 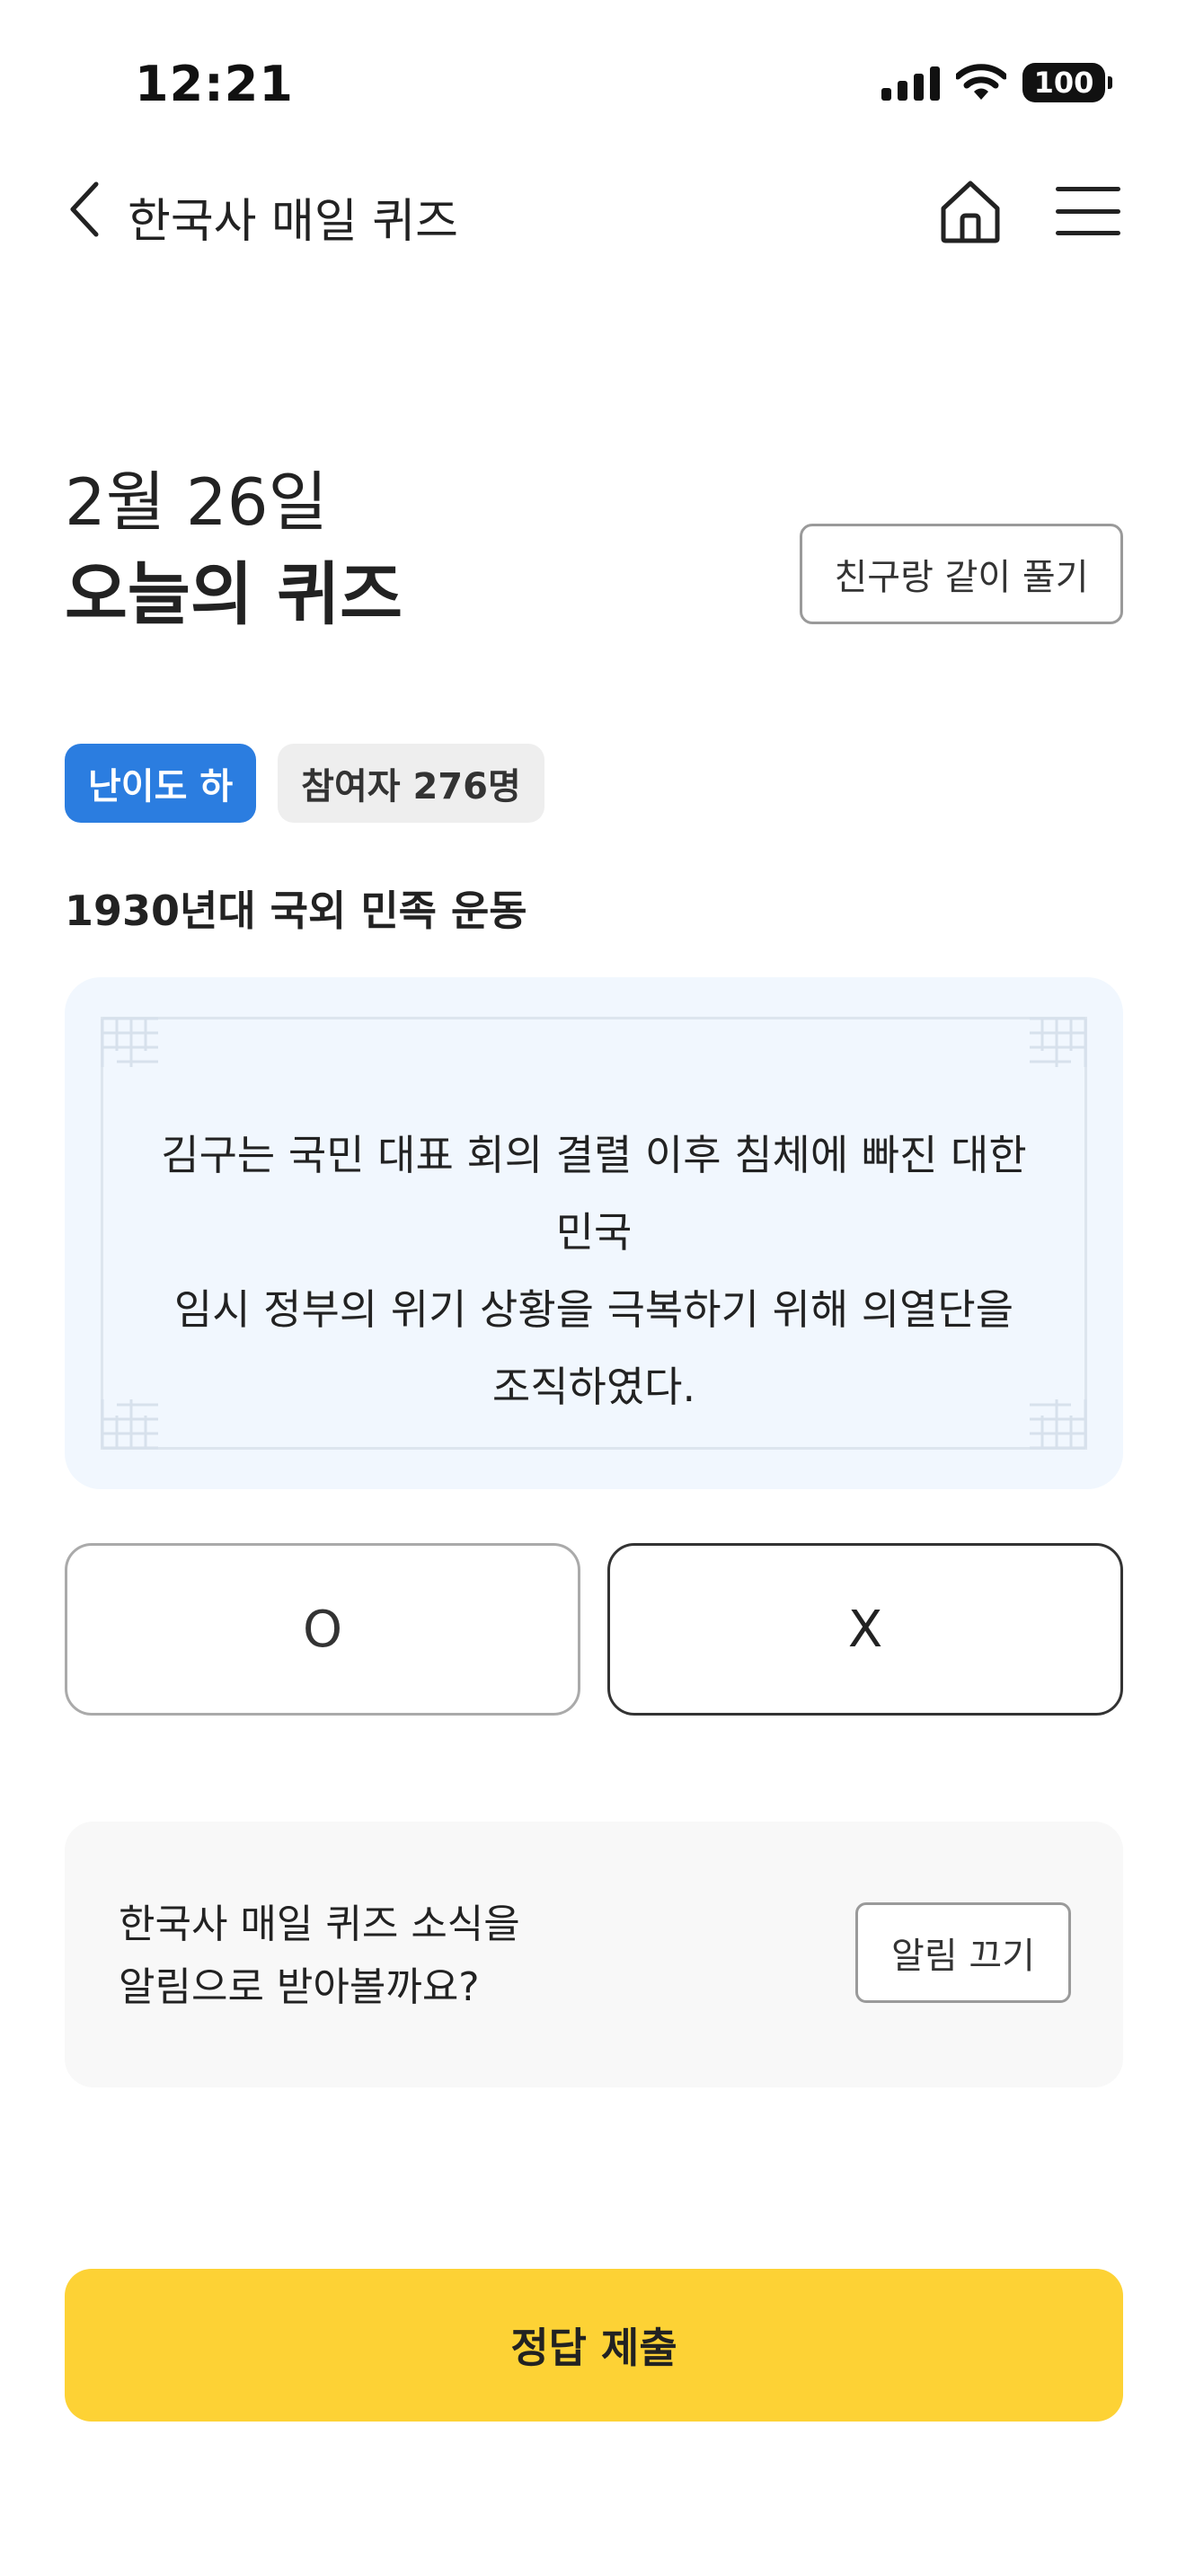 What do you see at coordinates (234, 594) in the screenshot?
I see `page-title: 오늘의 퀴즈` at bounding box center [234, 594].